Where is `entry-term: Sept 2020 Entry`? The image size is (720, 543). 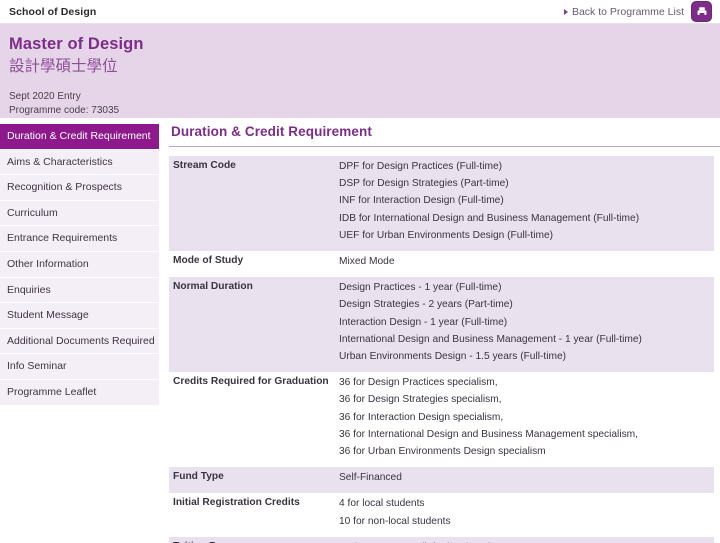 entry-term: Sept 2020 Entry is located at coordinates (45, 96).